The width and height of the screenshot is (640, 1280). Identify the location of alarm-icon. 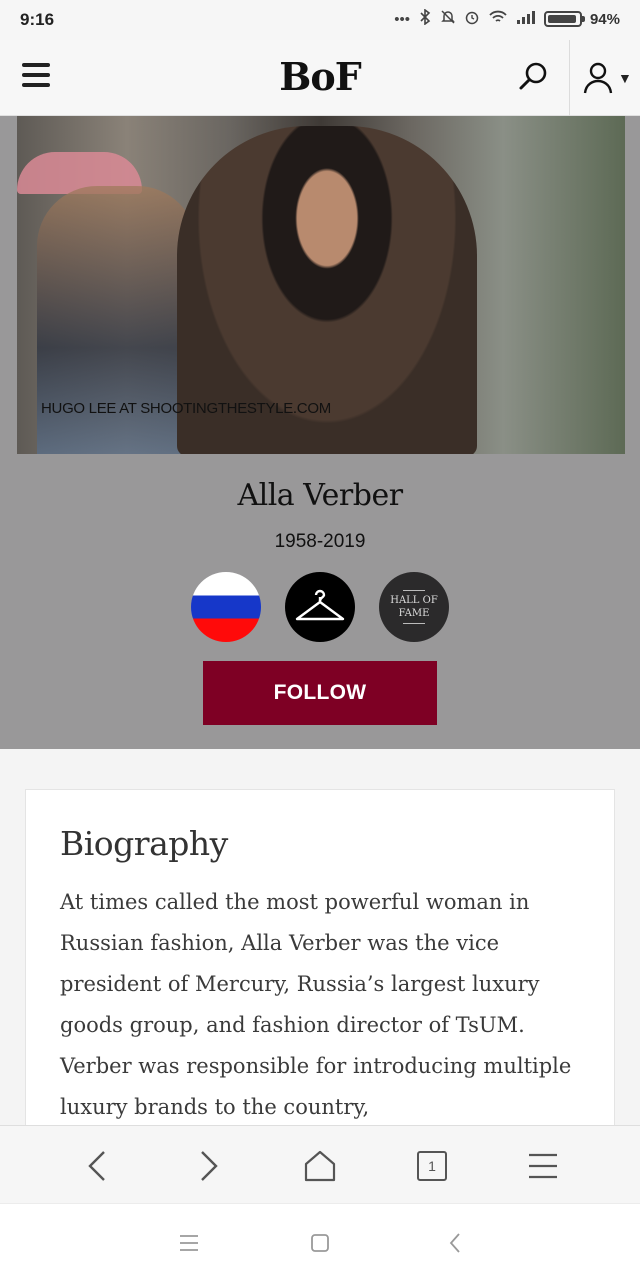
(472, 19).